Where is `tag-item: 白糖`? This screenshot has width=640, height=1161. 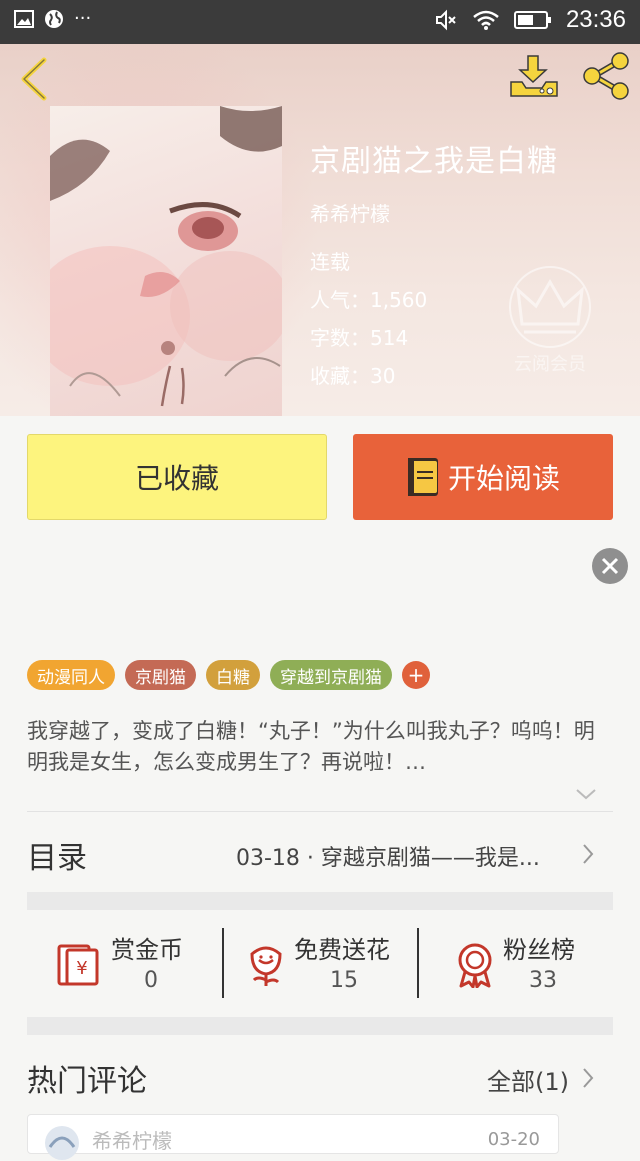
tag-item: 白糖 is located at coordinates (233, 675).